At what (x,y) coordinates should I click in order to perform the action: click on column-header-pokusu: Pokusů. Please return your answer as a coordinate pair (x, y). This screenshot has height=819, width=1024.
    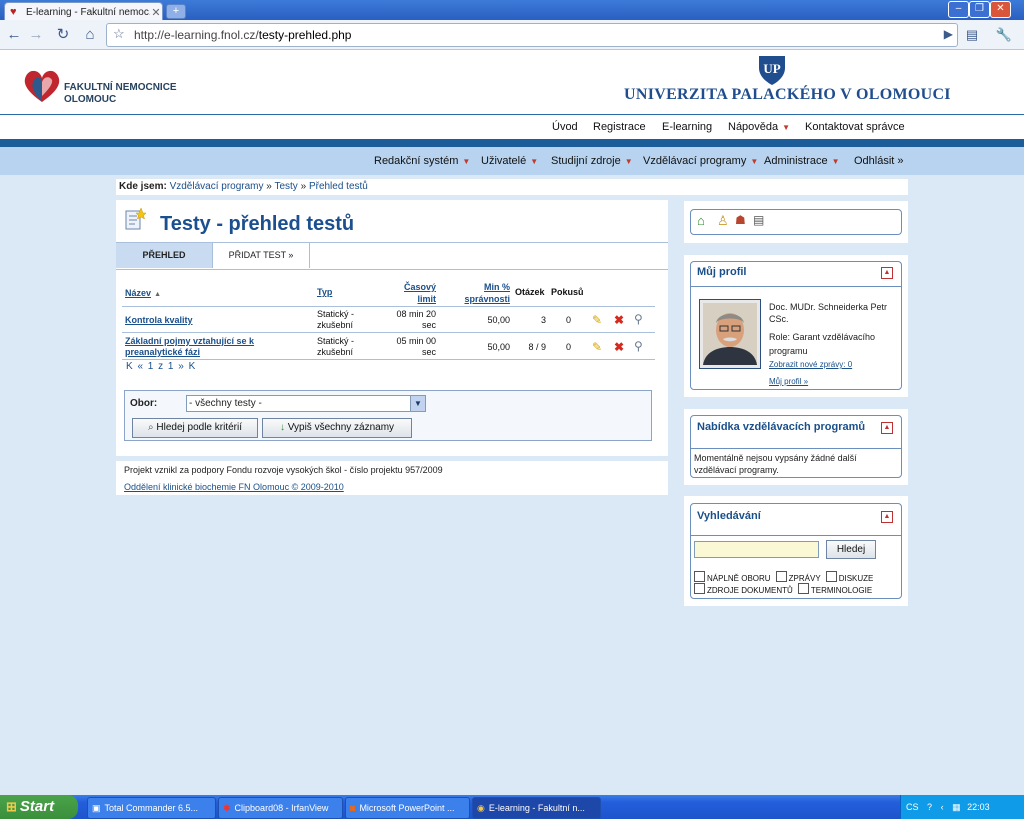
    Looking at the image, I should click on (567, 292).